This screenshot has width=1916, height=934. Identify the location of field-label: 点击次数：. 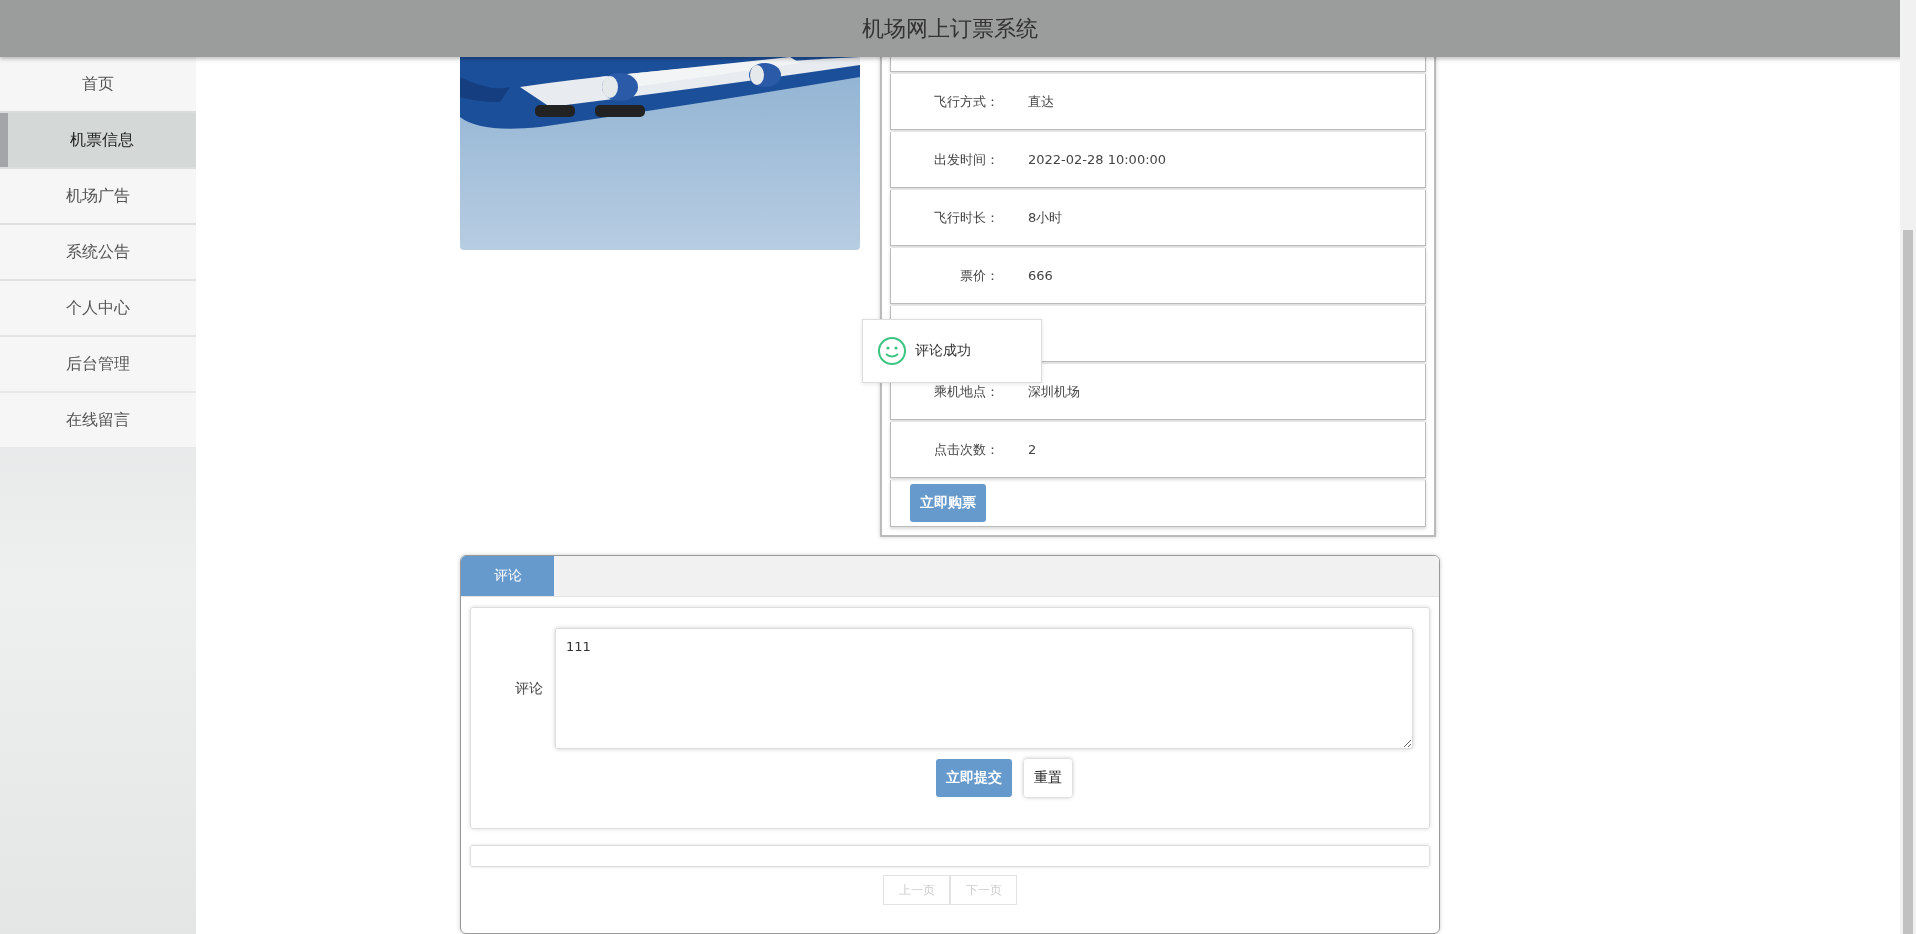
(966, 449).